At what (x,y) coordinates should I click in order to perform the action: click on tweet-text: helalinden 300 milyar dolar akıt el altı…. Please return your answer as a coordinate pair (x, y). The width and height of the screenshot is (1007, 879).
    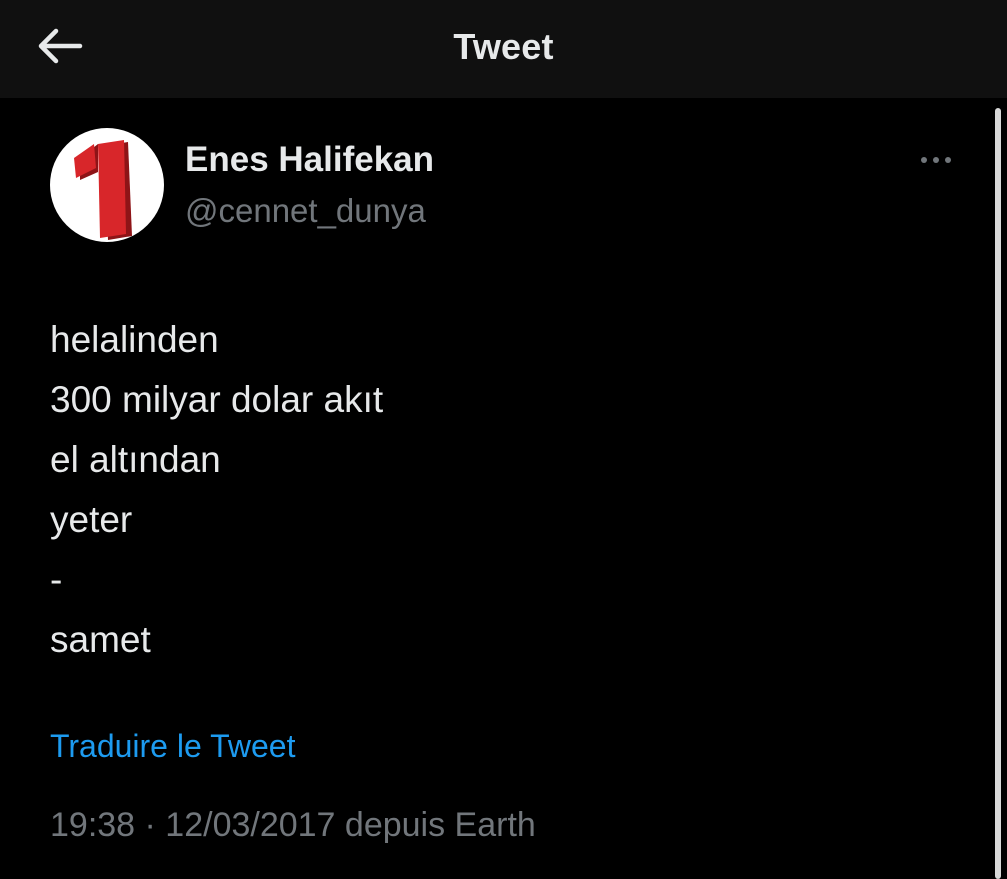
    Looking at the image, I should click on (216, 490).